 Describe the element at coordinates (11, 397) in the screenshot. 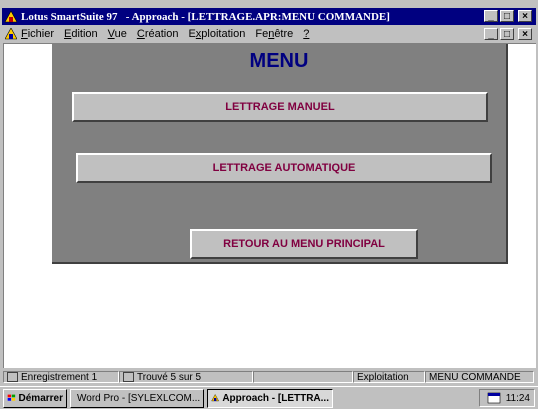

I see `windows-logo-icon` at that location.